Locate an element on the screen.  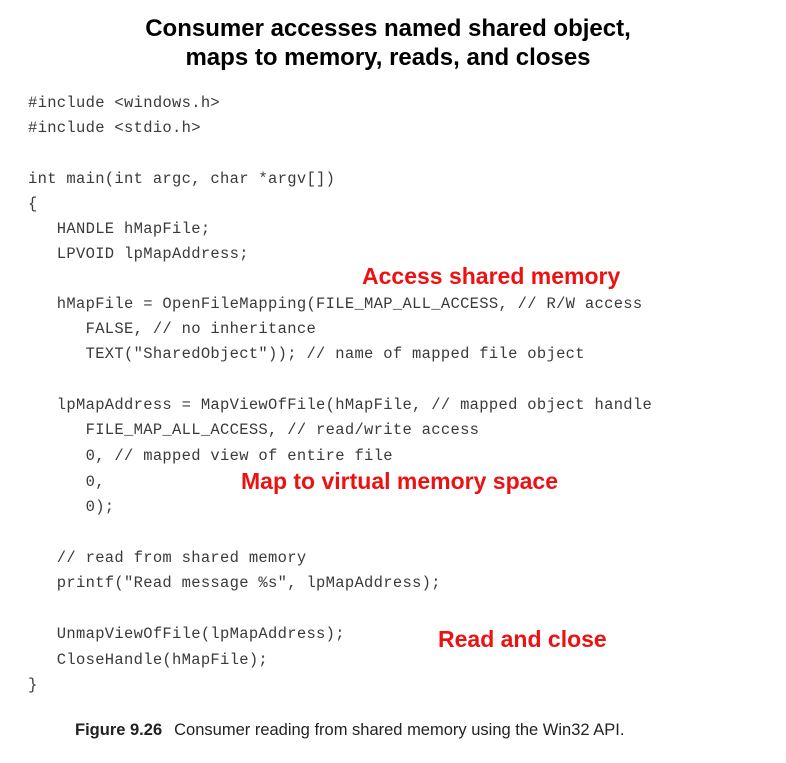
code-line: HANDLE hMapFile; is located at coordinates (119, 229).